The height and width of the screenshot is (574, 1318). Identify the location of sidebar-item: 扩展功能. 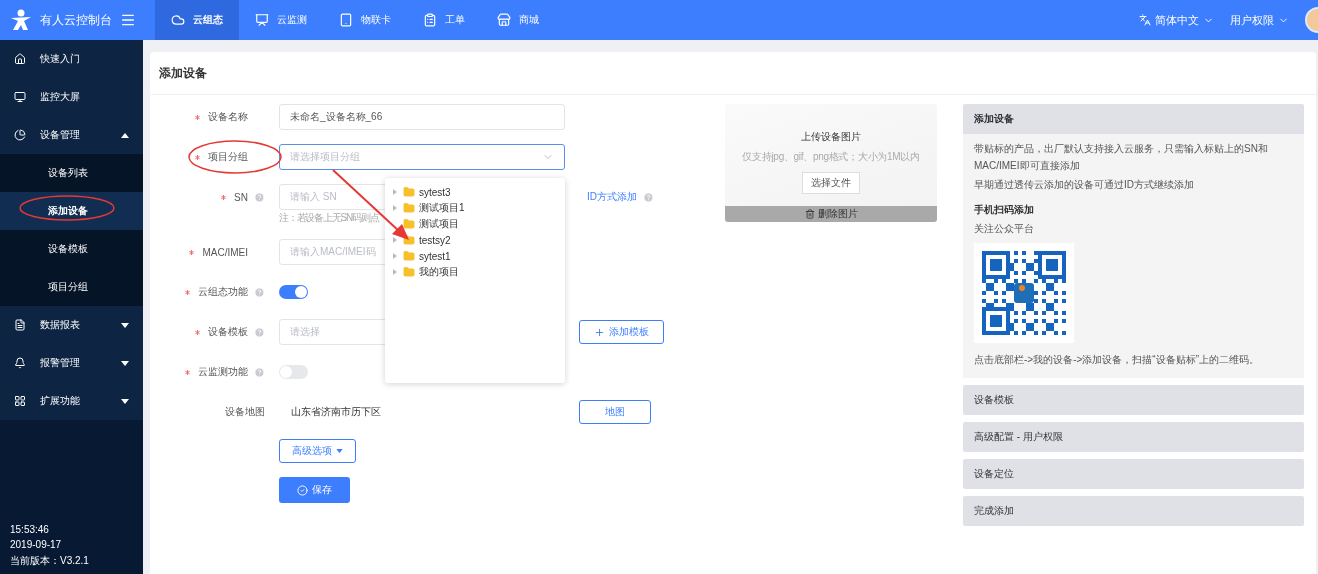
(71, 401).